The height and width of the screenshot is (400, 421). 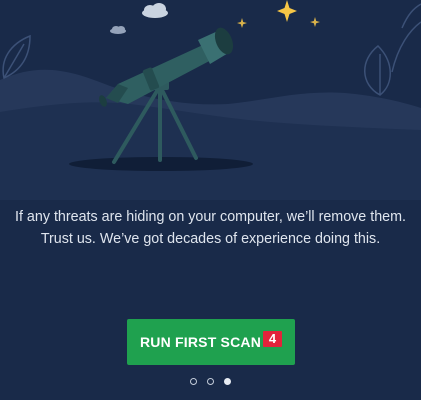 What do you see at coordinates (200, 342) in the screenshot?
I see `run-first-scan-label: RUN FIRST SCAN` at bounding box center [200, 342].